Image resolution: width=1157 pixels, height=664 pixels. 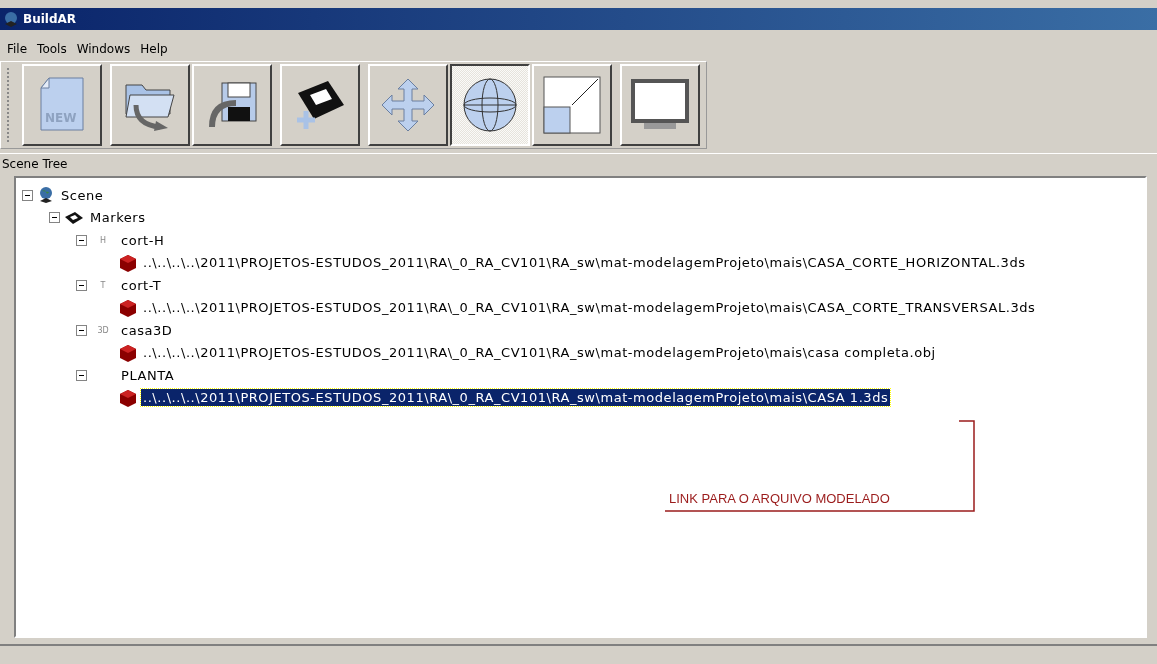 I want to click on toolbar-button, so click(x=490, y=105).